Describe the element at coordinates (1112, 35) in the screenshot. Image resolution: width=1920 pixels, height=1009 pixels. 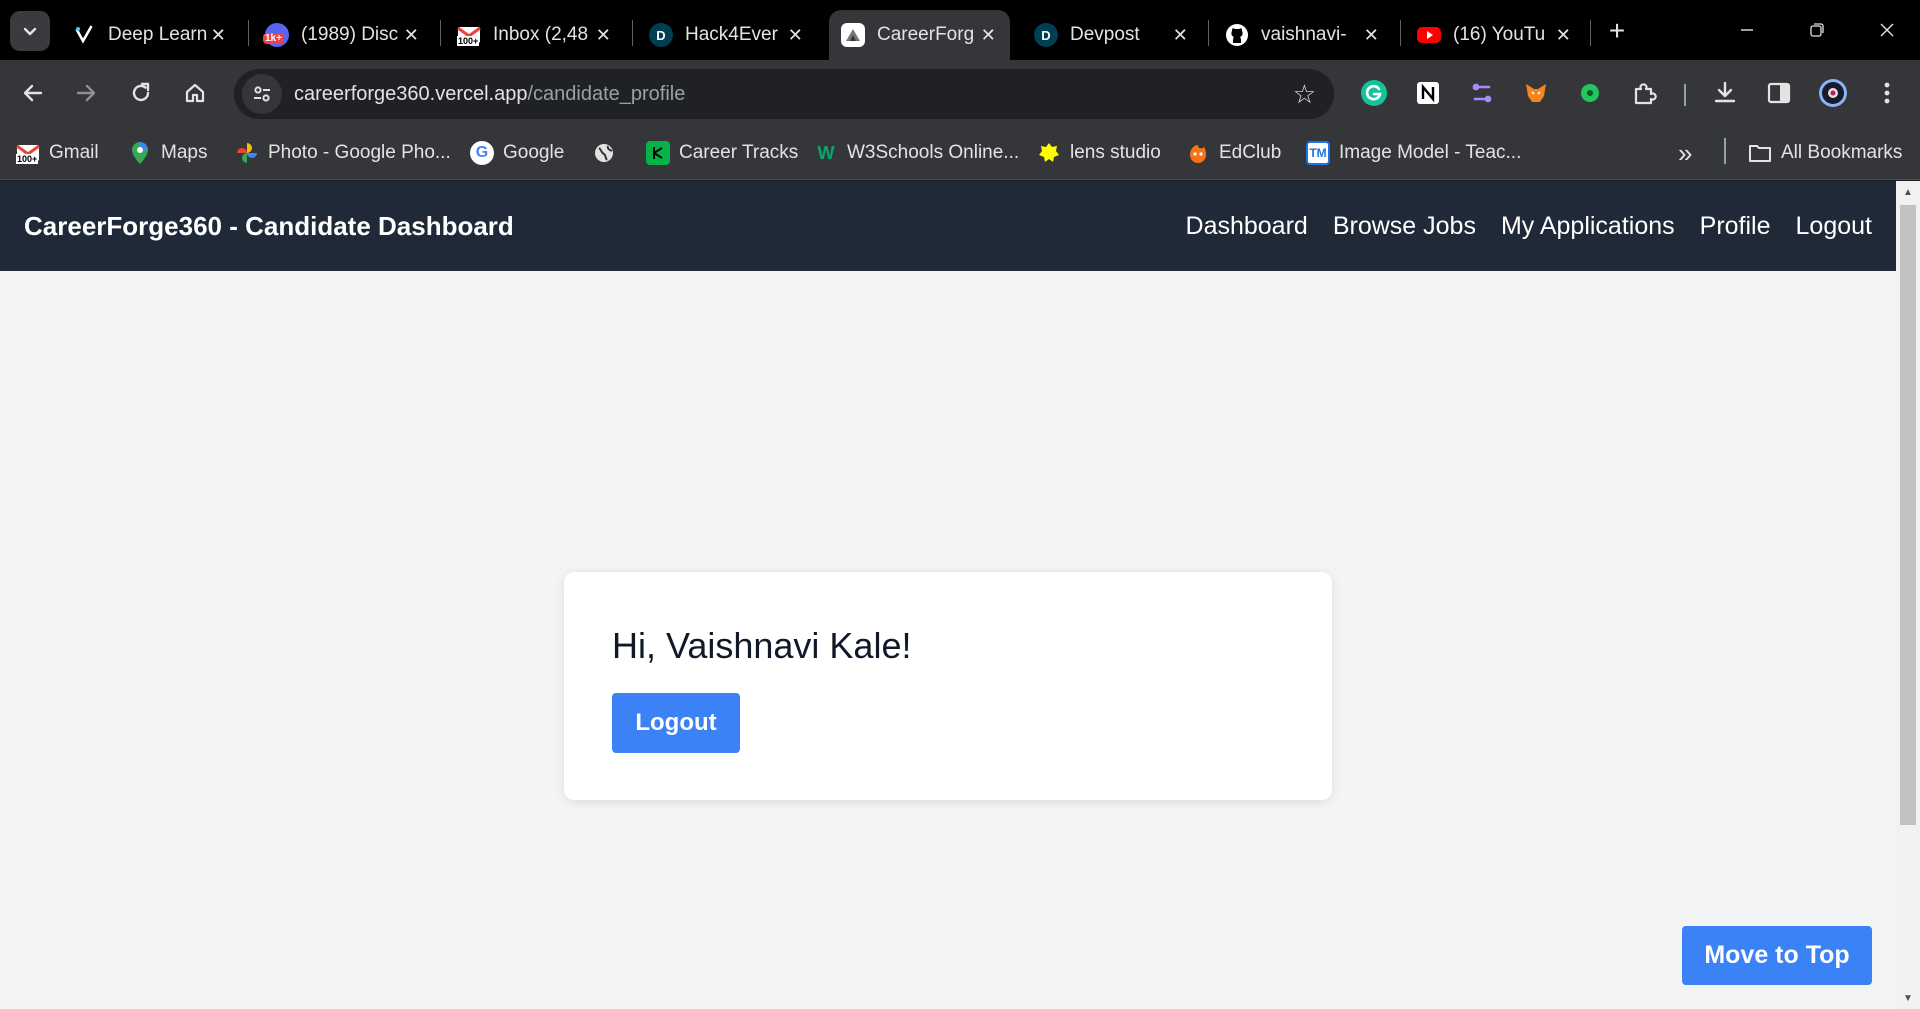
I see `tab-devpost: D Devpost ✕` at that location.